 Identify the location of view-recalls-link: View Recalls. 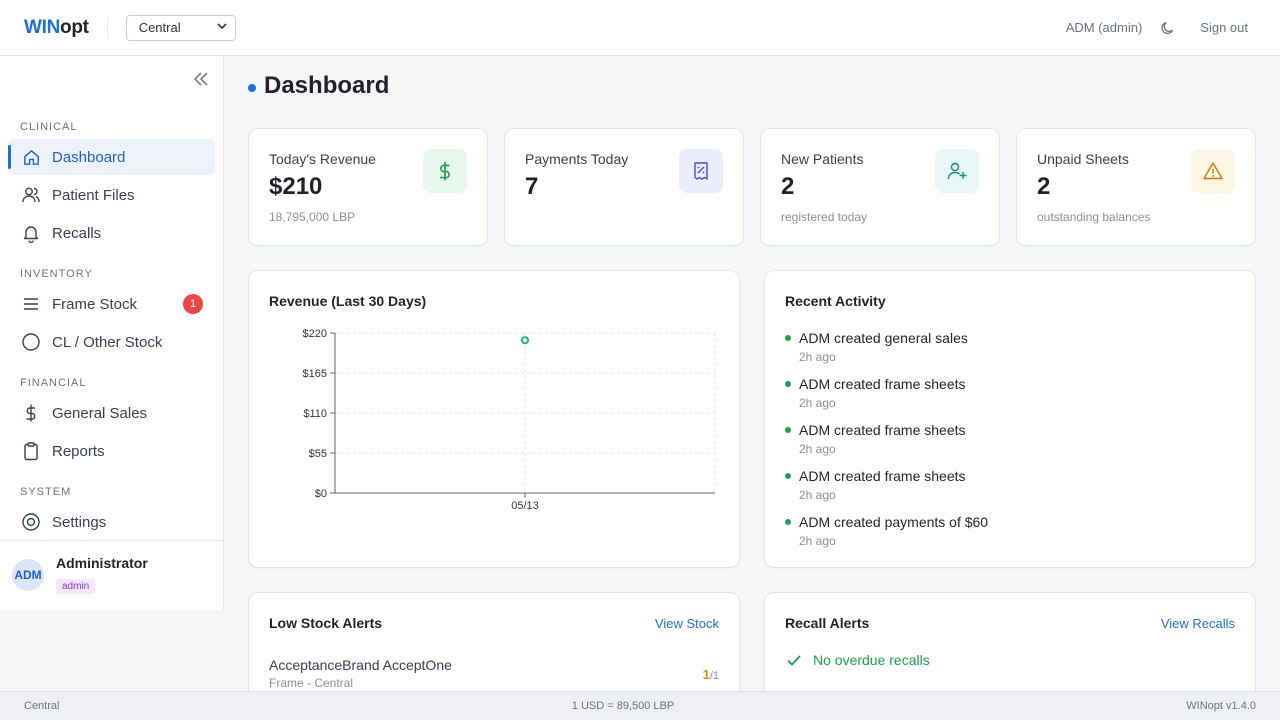
(1198, 623).